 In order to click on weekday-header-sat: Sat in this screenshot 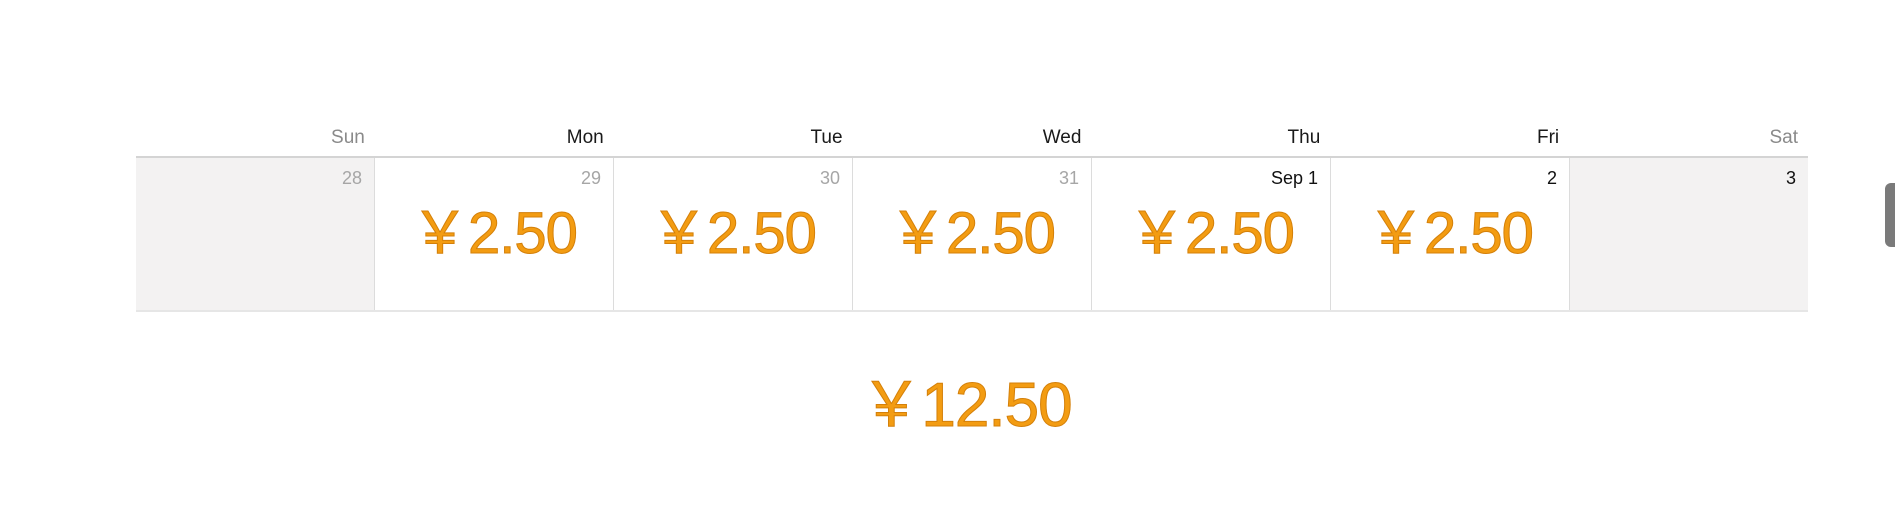, I will do `click(1784, 137)`.